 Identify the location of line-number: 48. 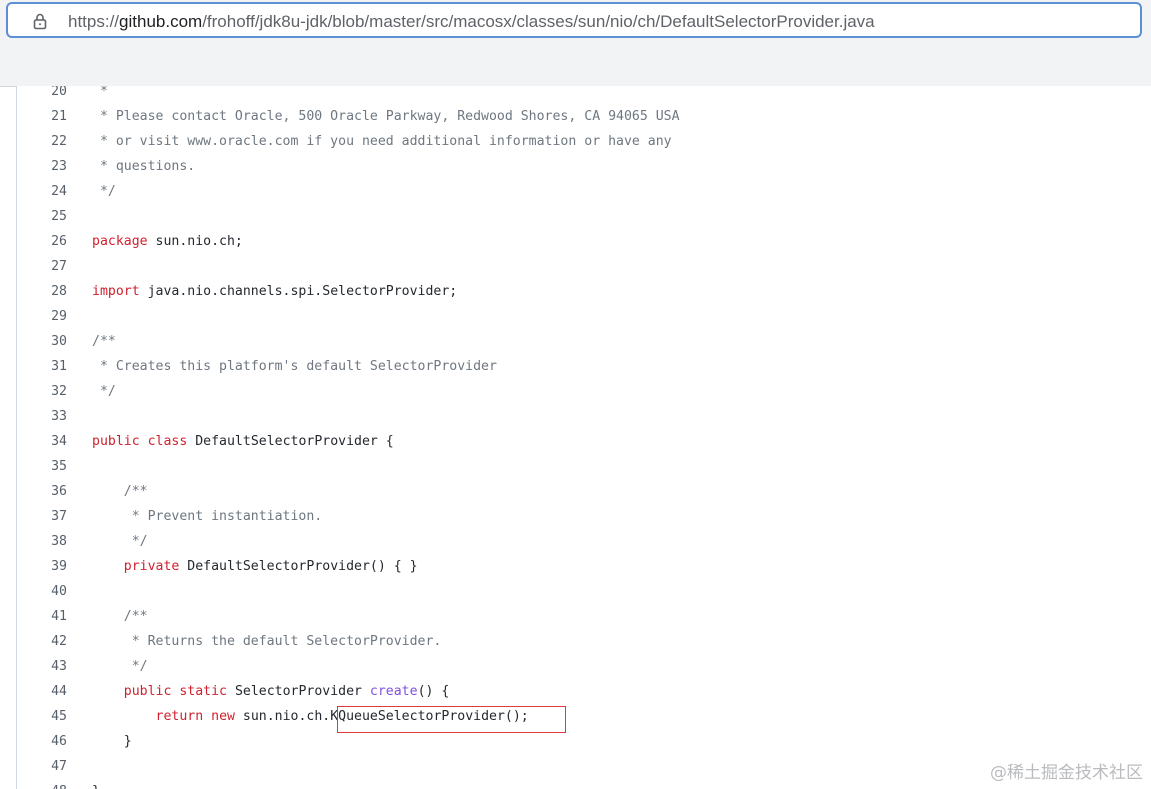
(42, 784).